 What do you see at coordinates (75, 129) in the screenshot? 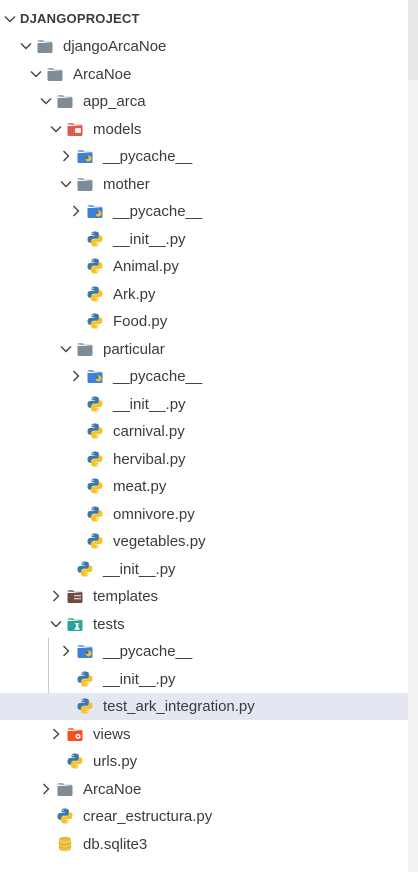
I see `models-folder-icon` at bounding box center [75, 129].